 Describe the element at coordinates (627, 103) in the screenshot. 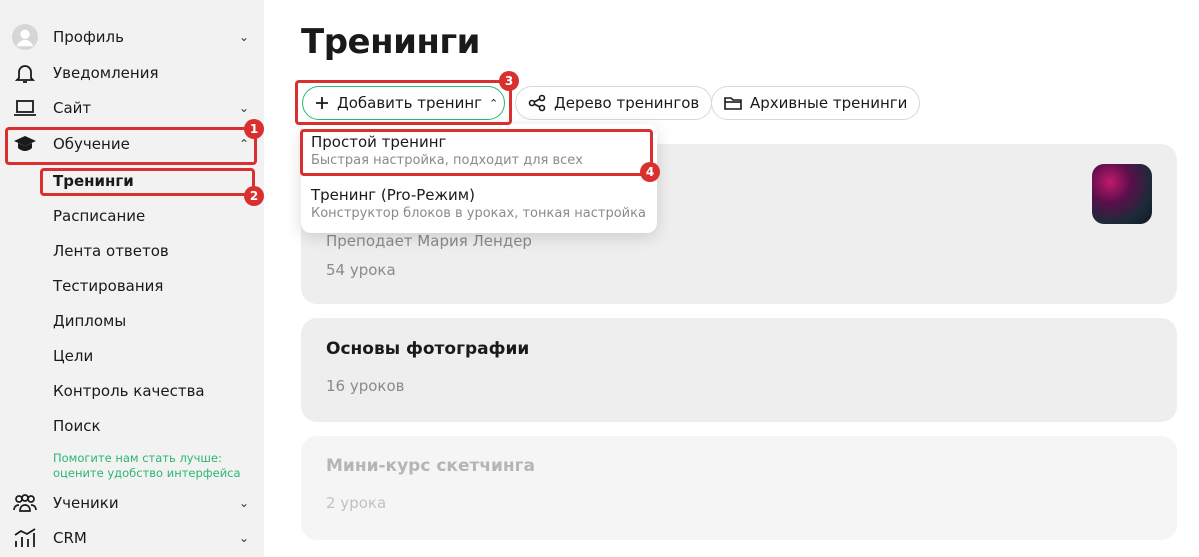

I see `training-tree-label: Дерево тренингов` at that location.